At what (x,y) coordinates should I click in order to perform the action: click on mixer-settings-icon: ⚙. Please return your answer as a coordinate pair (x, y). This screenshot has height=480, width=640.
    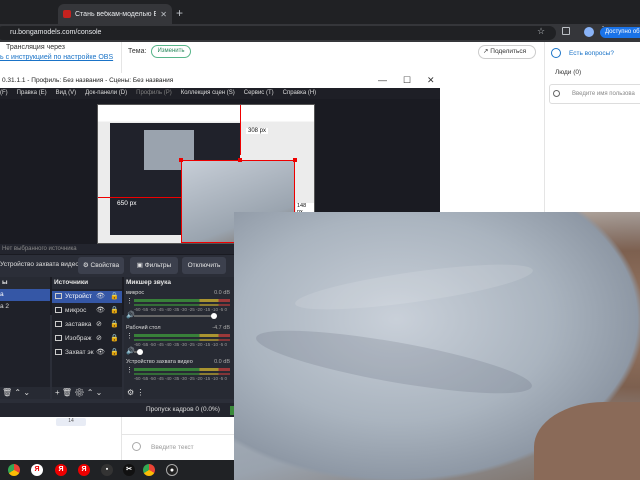
    Looking at the image, I should click on (130, 392).